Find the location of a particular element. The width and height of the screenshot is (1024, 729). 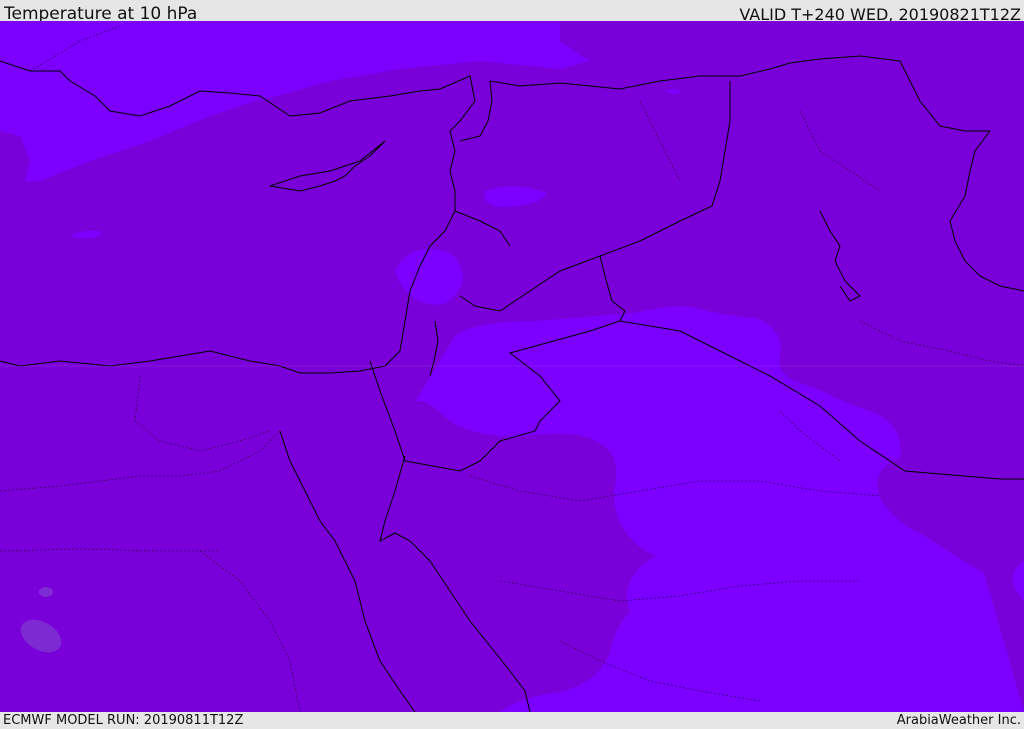

brand-credit: ArabiaWeather Inc. is located at coordinates (958, 720).